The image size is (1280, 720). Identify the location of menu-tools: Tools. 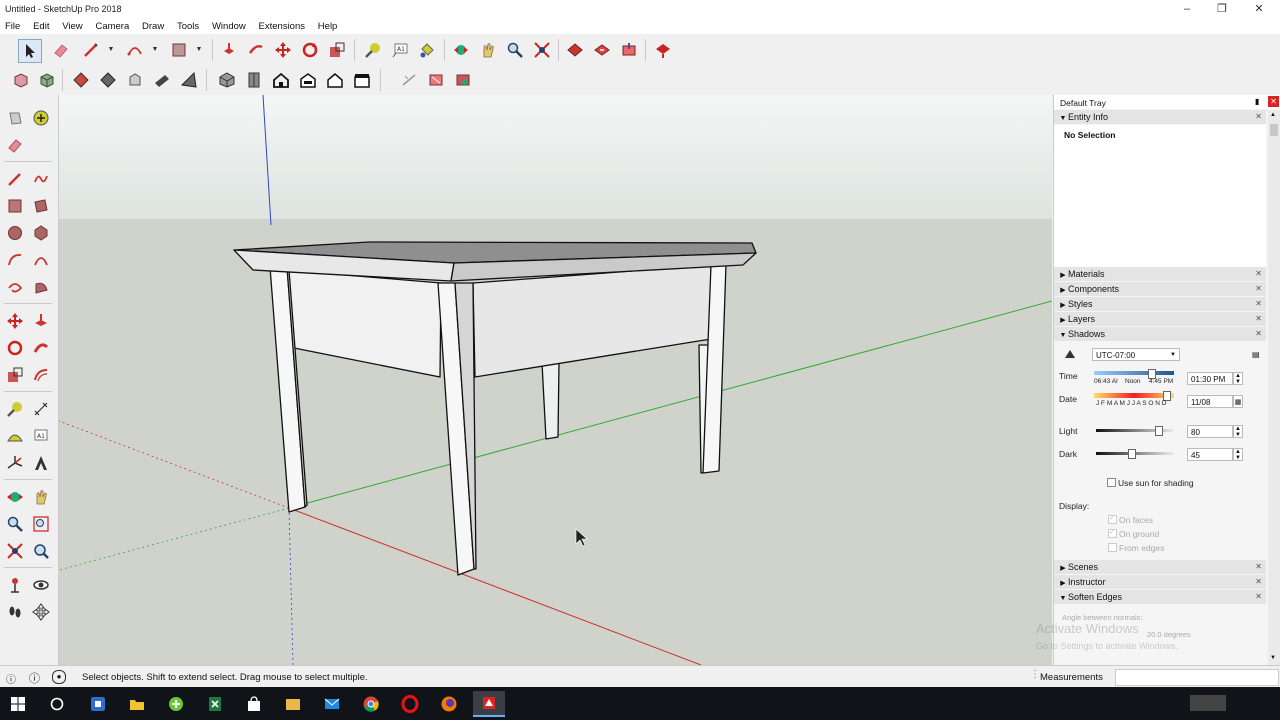
(188, 25).